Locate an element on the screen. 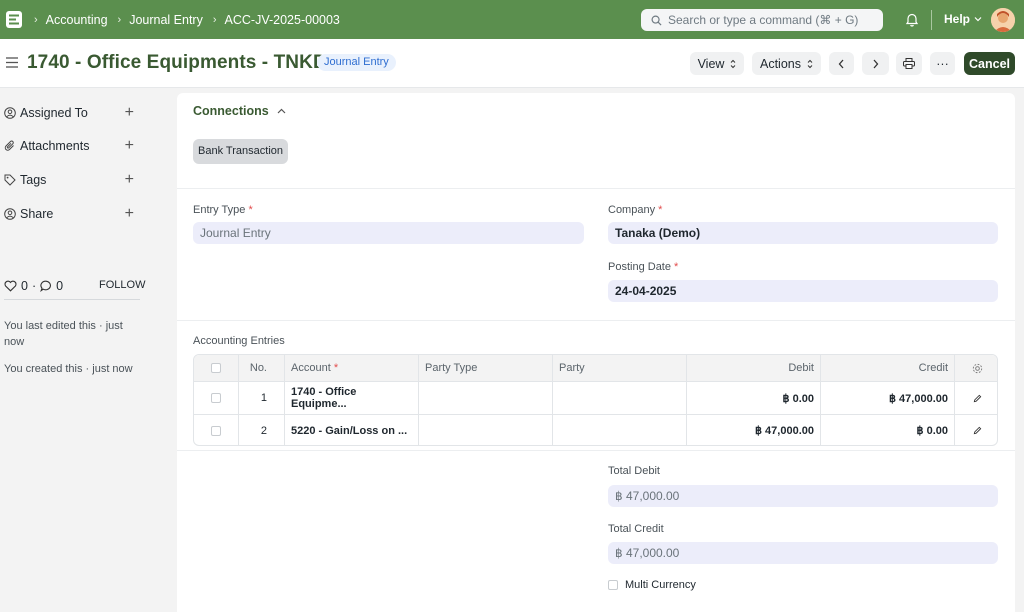 The image size is (1024, 612). paperclip-icon is located at coordinates (11, 146).